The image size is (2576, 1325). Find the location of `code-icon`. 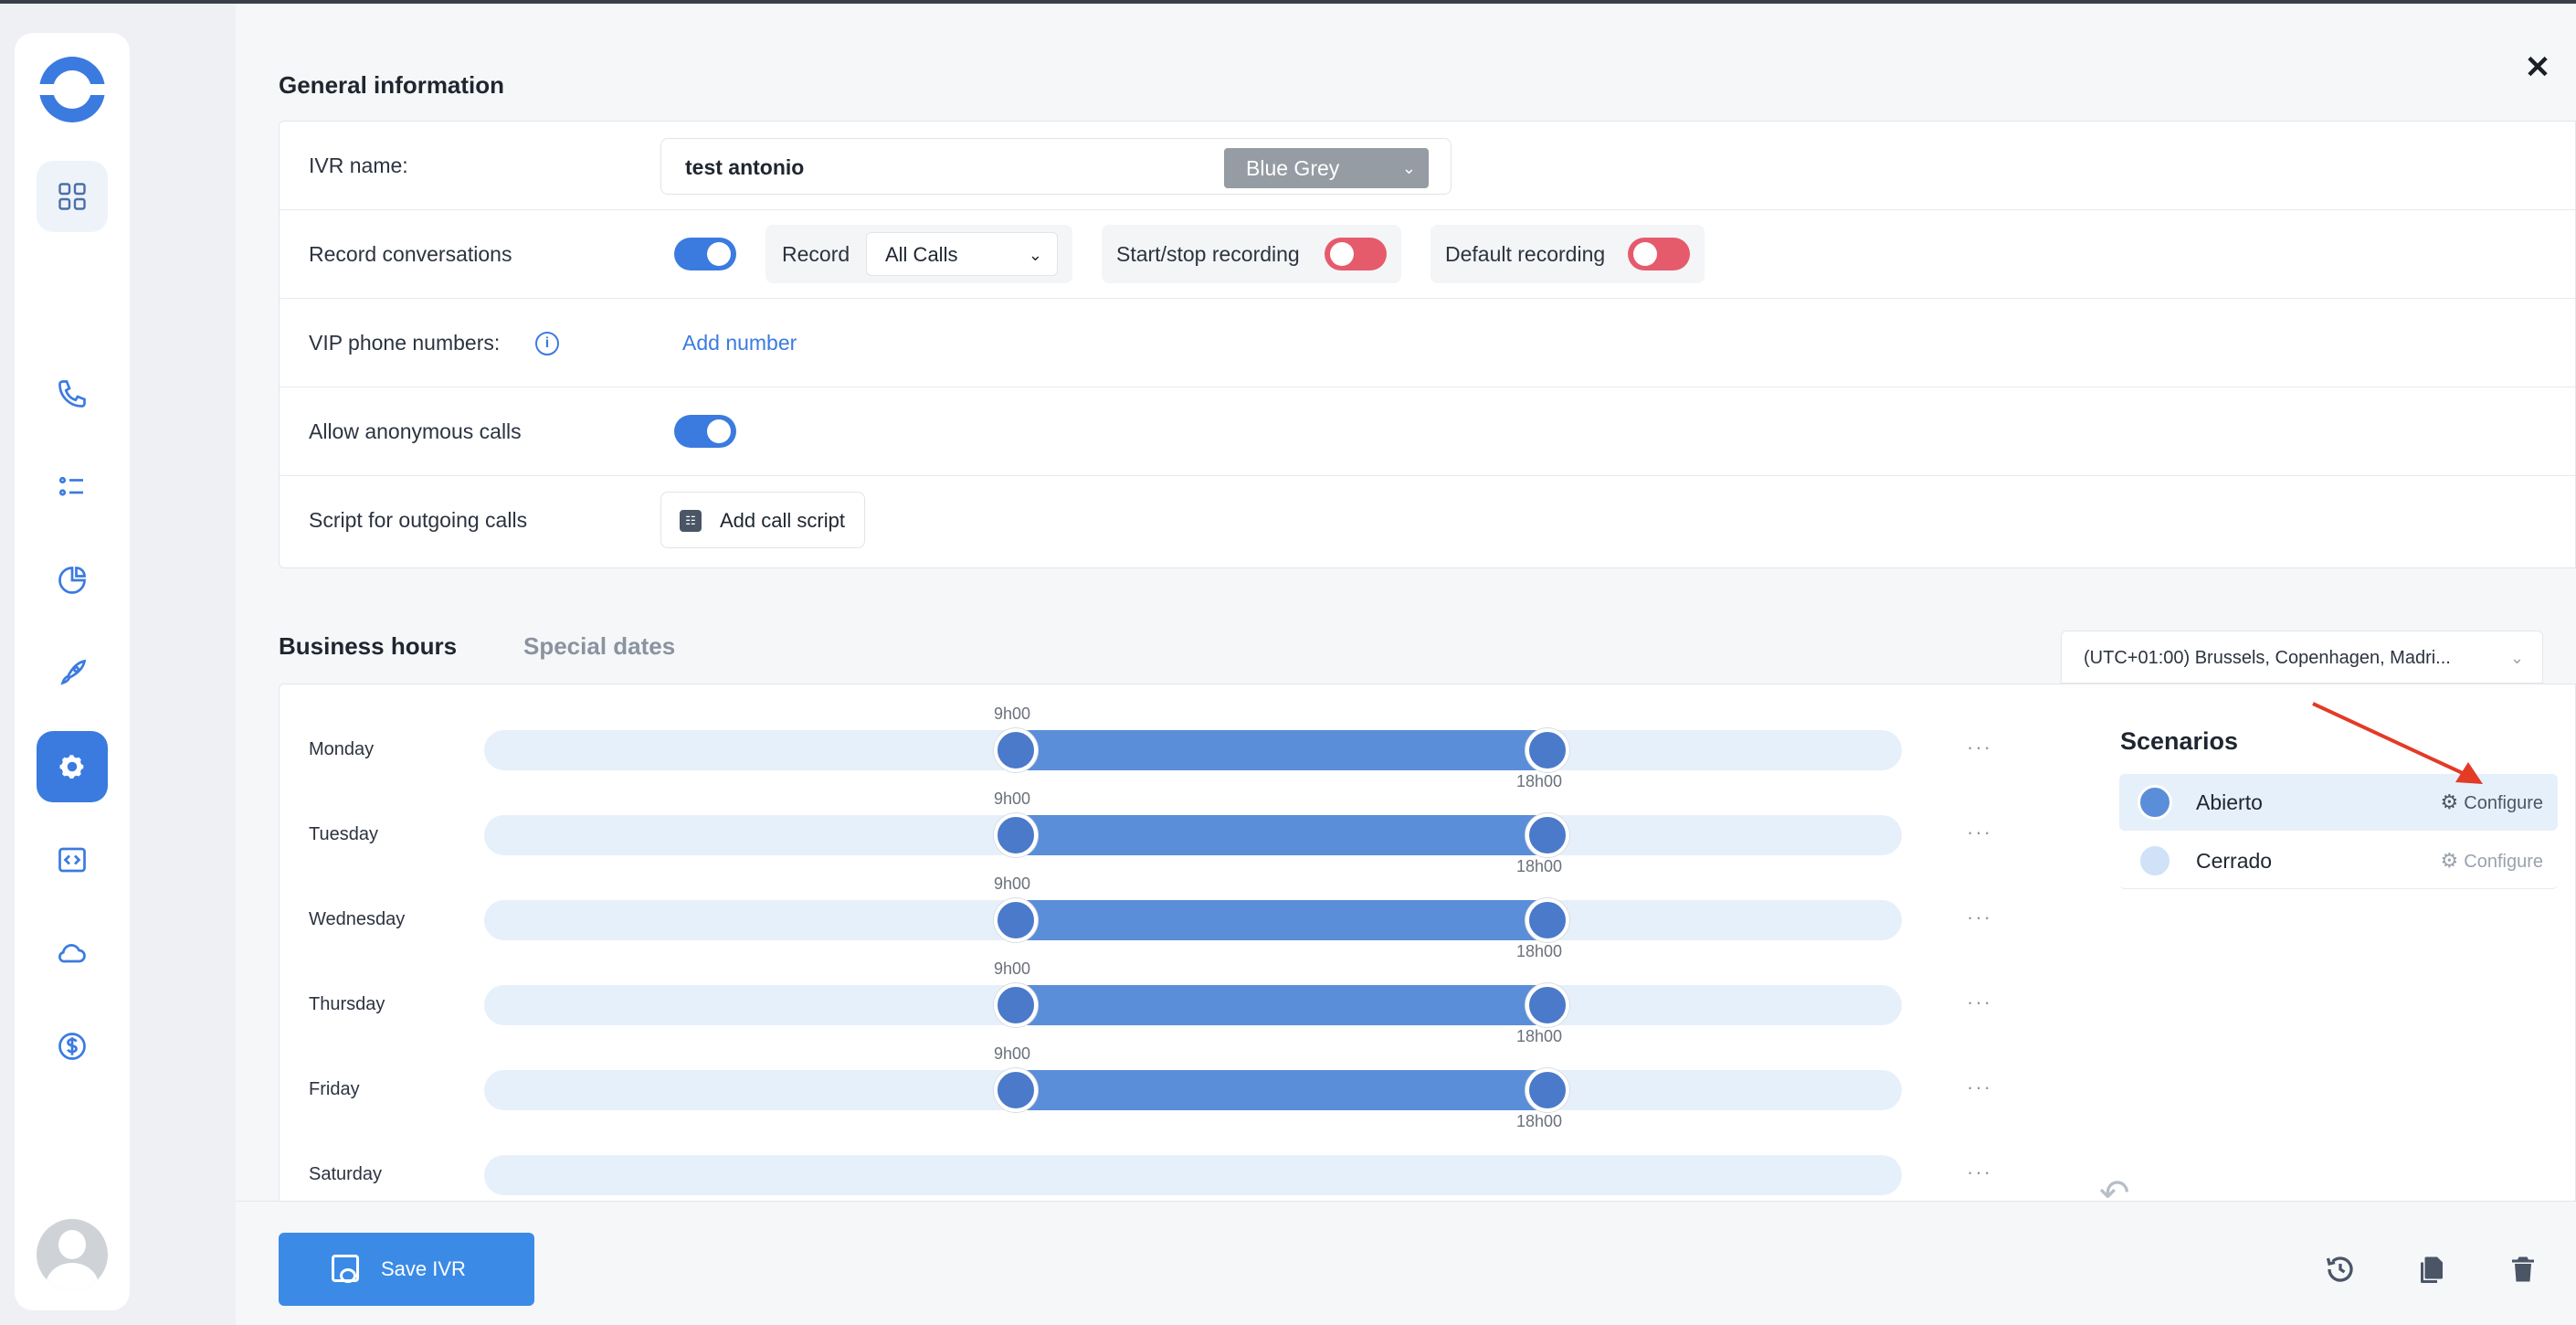

code-icon is located at coordinates (72, 860).